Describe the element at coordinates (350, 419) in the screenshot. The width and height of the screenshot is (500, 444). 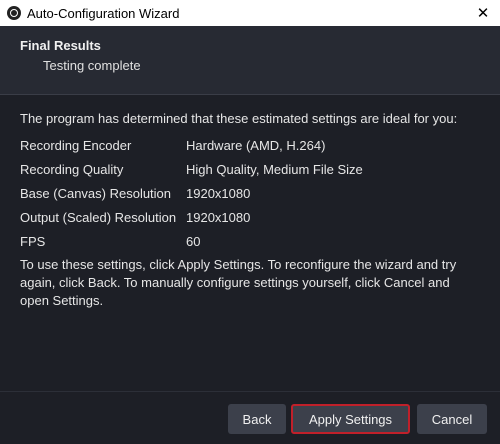
I see `apply-settings-button: Apply Settings` at that location.